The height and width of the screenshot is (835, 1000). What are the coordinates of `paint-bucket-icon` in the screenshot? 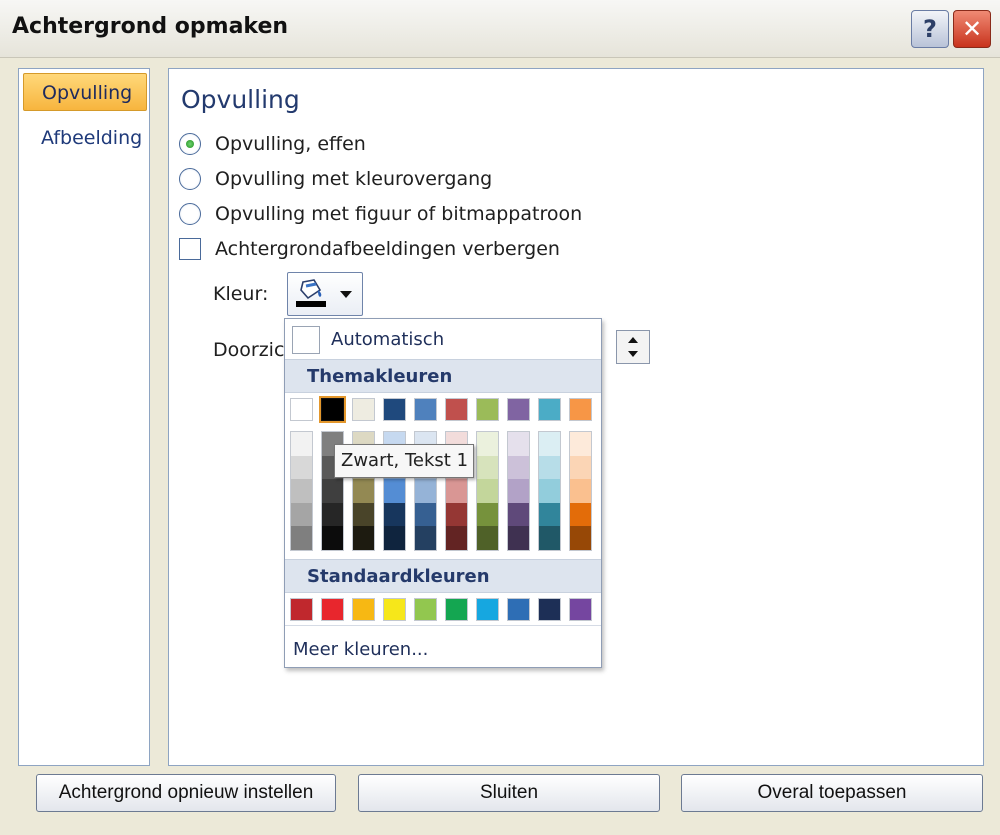 It's located at (311, 293).